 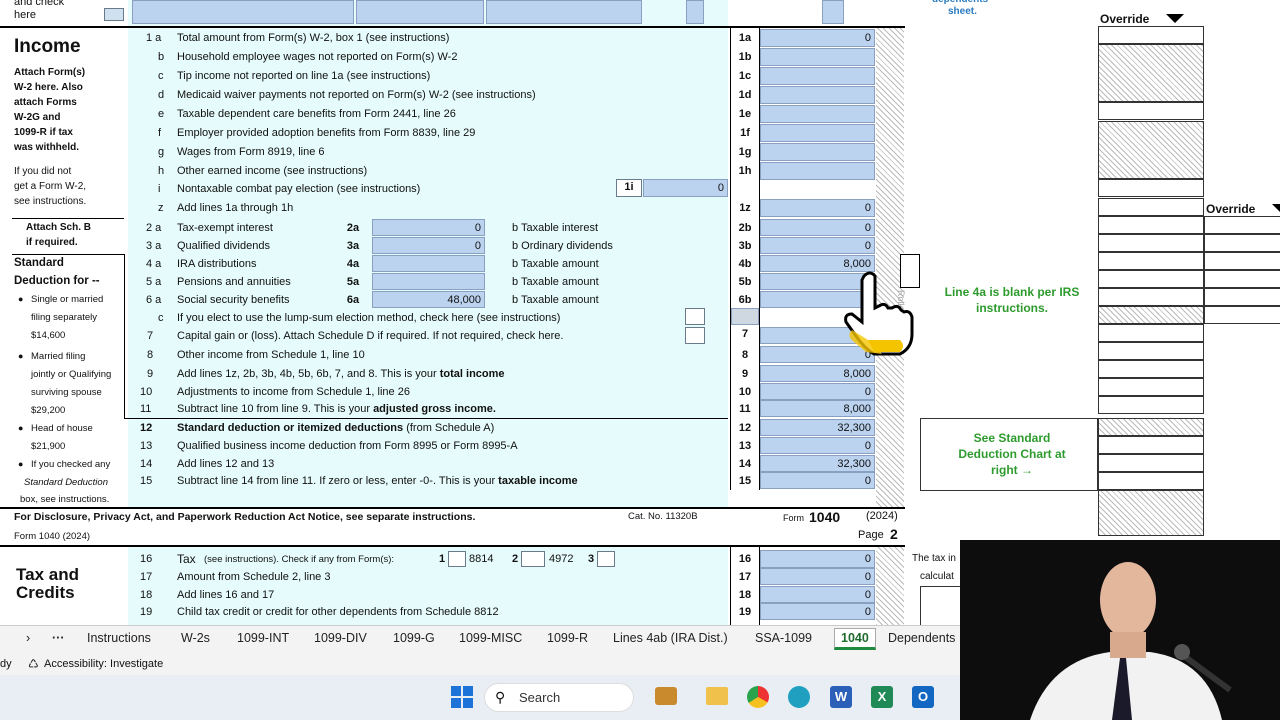 I want to click on tab-more-icon: ···, so click(x=58, y=638).